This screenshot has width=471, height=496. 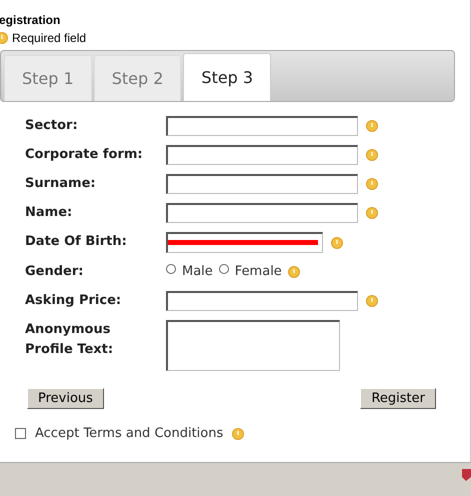 What do you see at coordinates (84, 155) in the screenshot?
I see `field-label: Corporate form:` at bounding box center [84, 155].